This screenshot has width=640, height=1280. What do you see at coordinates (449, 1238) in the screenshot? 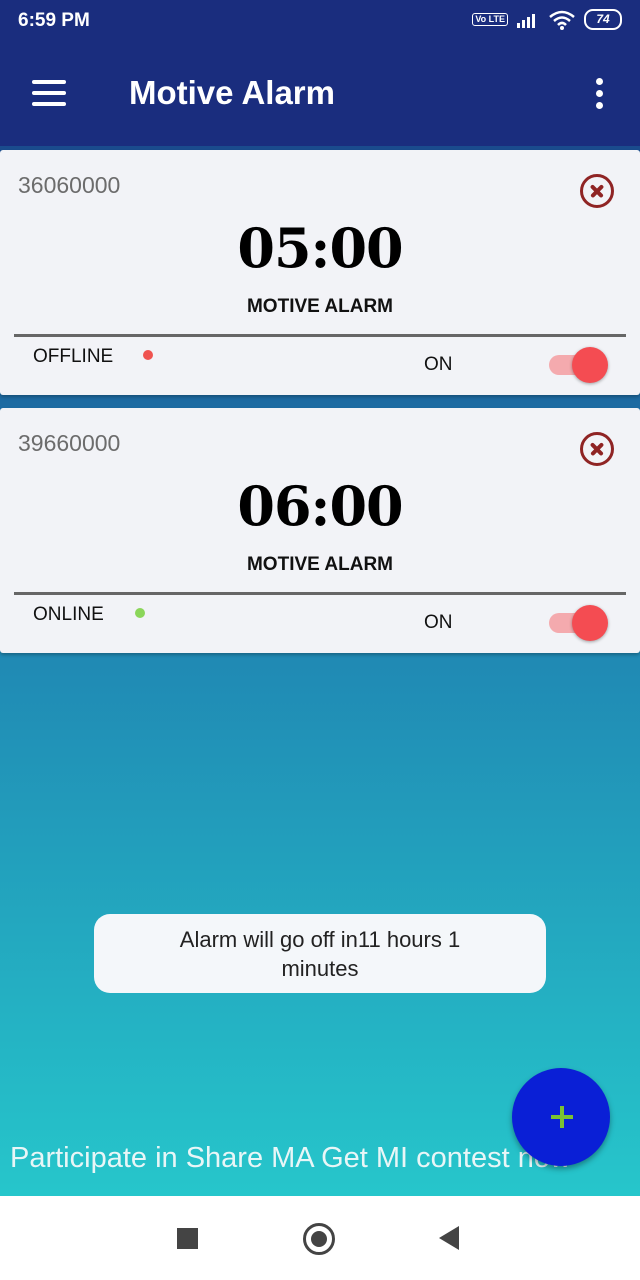
I see `back-icon` at bounding box center [449, 1238].